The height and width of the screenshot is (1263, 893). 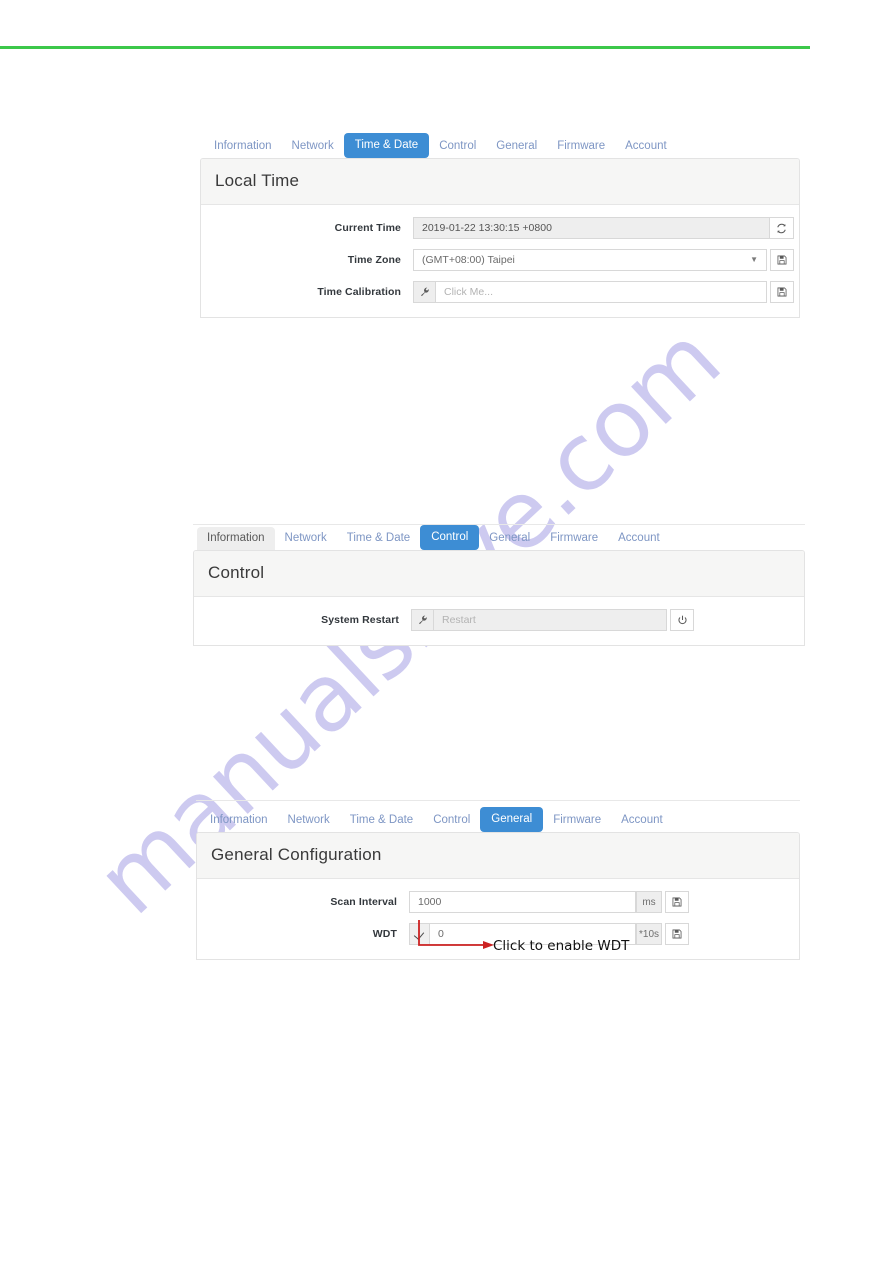 I want to click on refresh-icon, so click(x=781, y=228).